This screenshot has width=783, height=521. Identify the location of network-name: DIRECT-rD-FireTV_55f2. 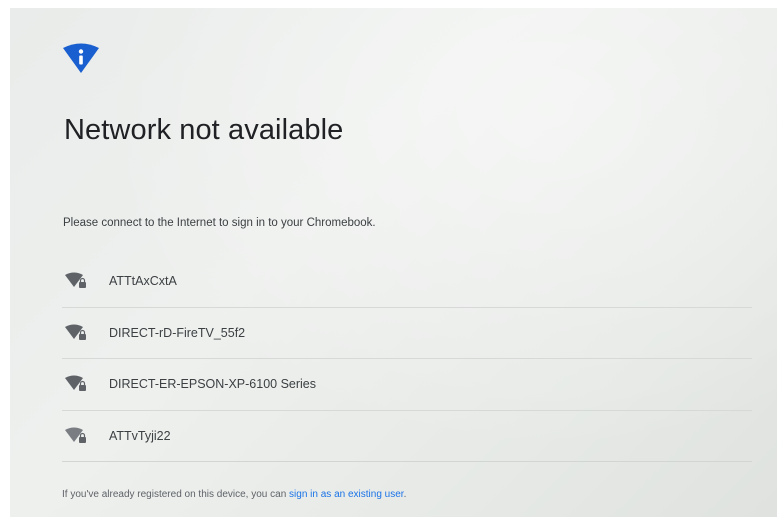
(177, 332).